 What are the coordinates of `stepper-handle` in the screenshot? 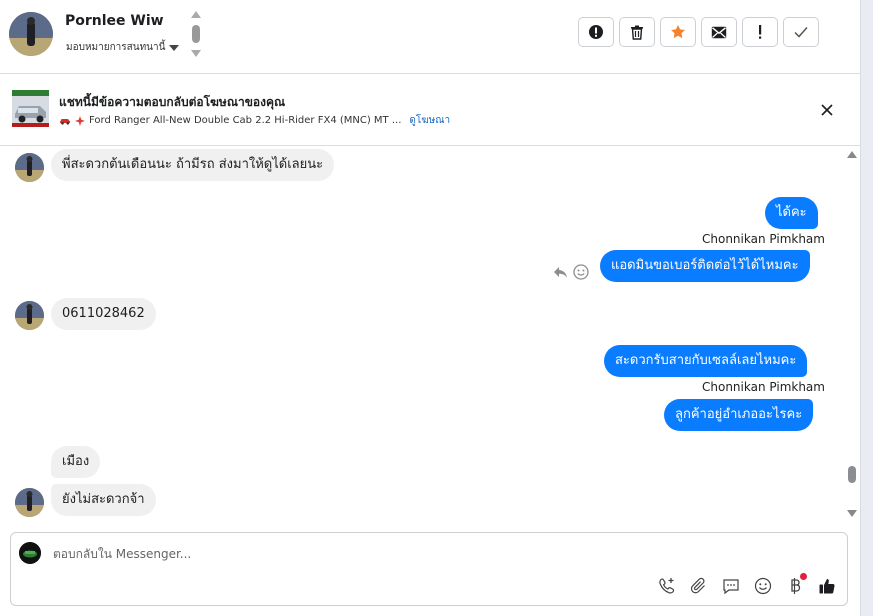 It's located at (196, 34).